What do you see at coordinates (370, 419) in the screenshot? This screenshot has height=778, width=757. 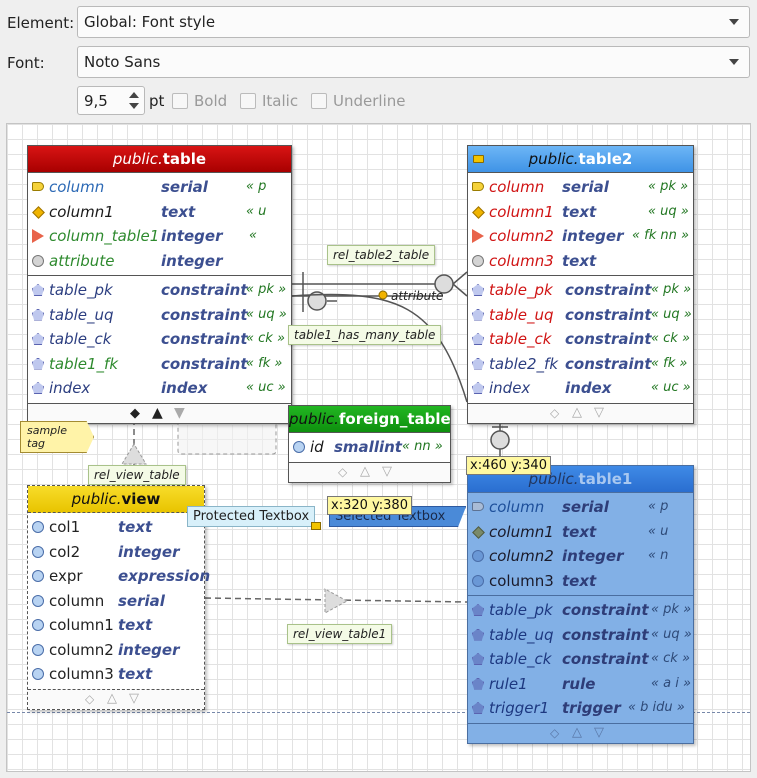 I see `foreign-table-header: public.foreign_table` at bounding box center [370, 419].